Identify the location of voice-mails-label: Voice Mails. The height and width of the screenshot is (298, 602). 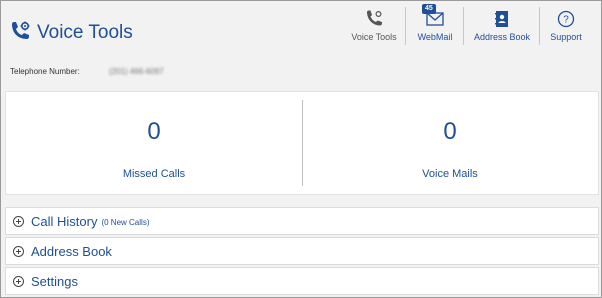
(450, 174).